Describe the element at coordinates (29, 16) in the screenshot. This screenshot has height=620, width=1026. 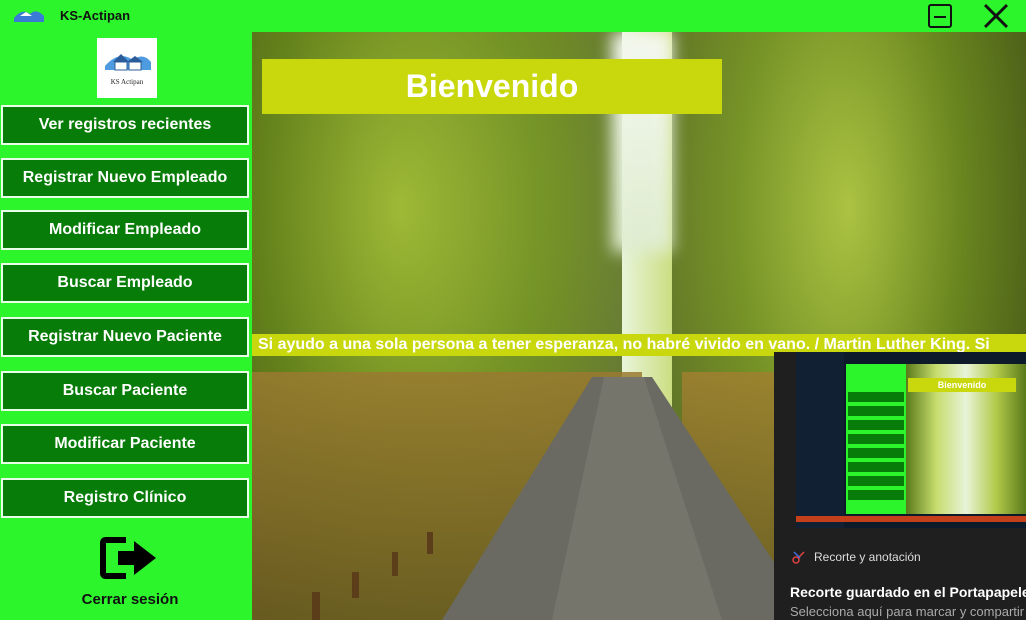
I see `app-logo-icon` at that location.